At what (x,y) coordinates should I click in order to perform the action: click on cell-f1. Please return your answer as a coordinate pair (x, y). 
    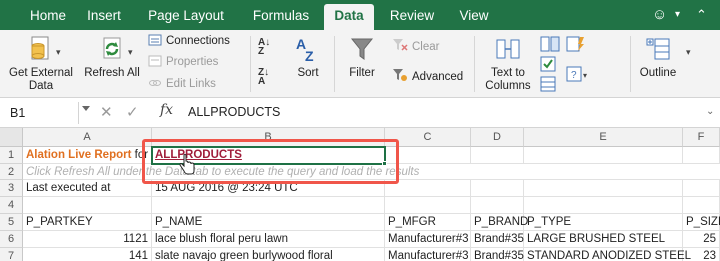
    Looking at the image, I should click on (701, 155).